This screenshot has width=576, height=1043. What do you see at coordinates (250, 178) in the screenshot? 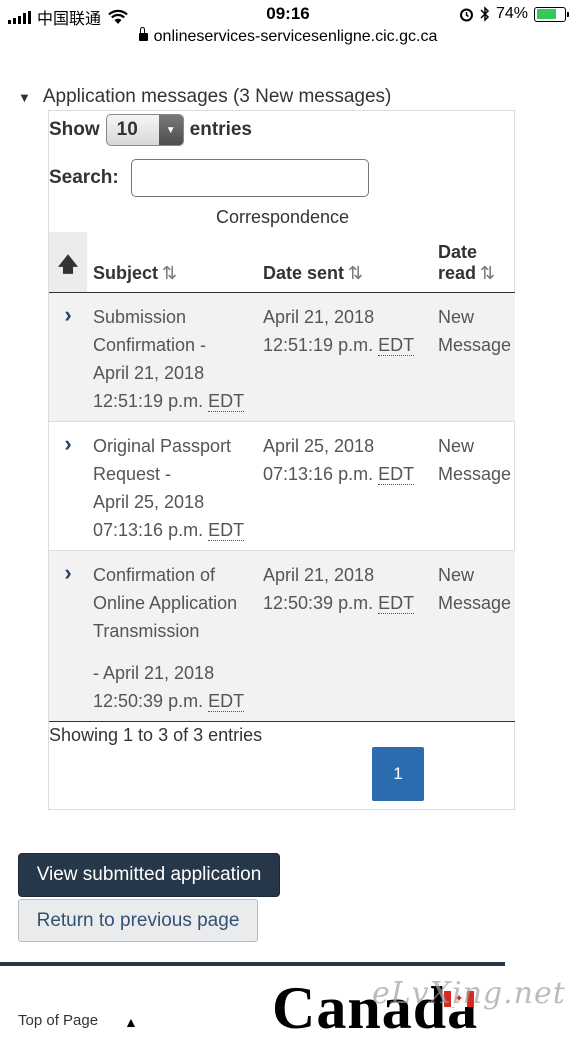
I see `search-input` at bounding box center [250, 178].